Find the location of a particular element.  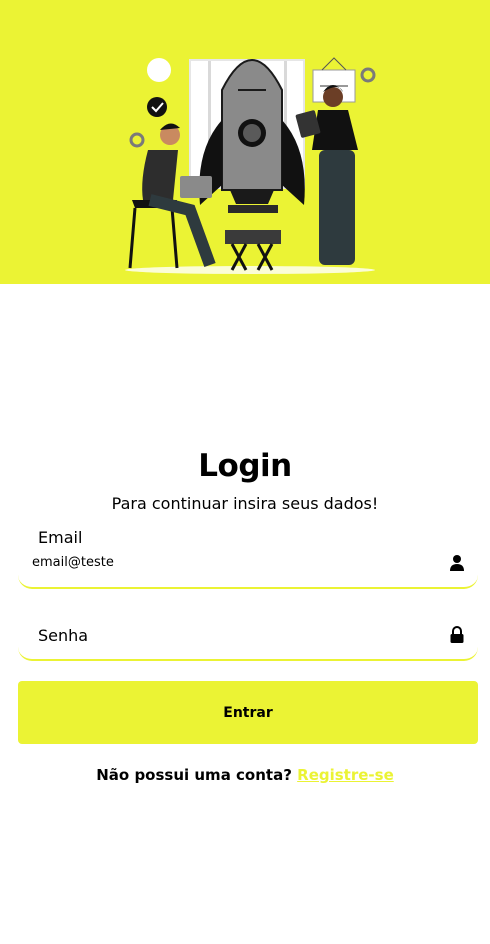

login-button: Entrar is located at coordinates (248, 712).